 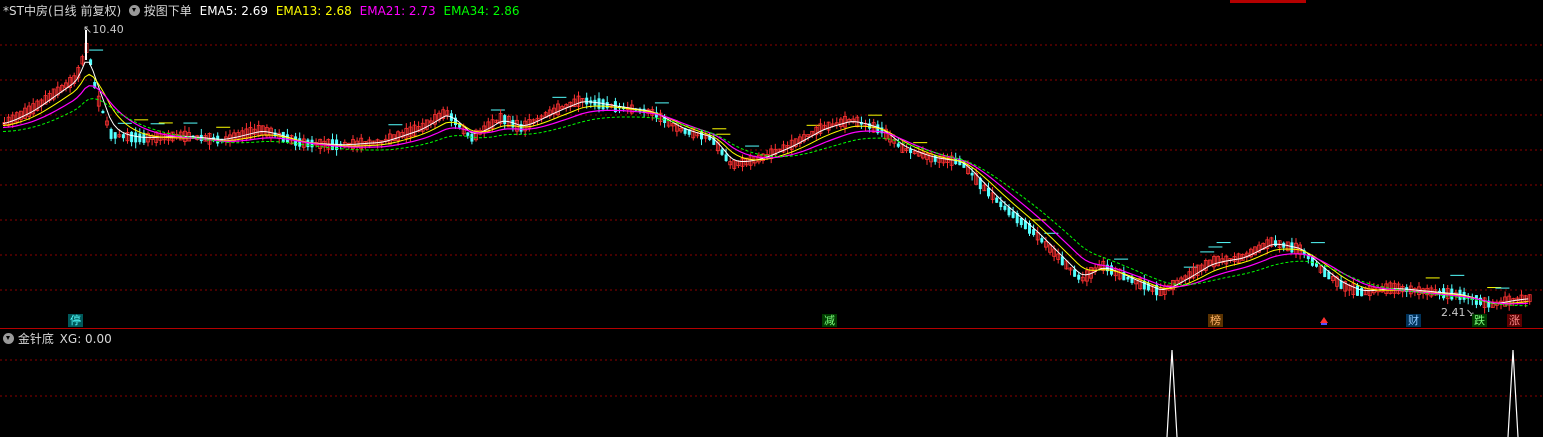 I want to click on low-price-label: 2.41↘, so click(x=1458, y=313).